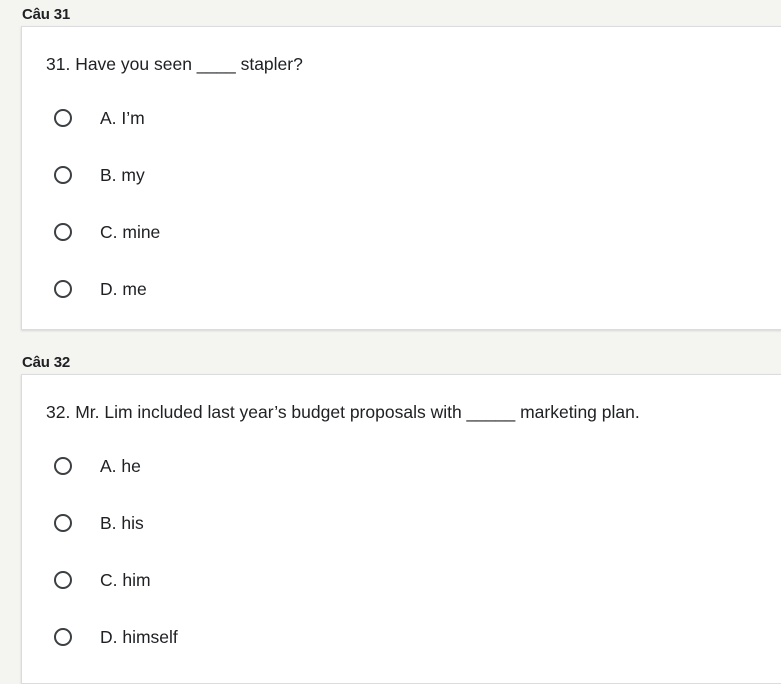  I want to click on question-header: Câu 31, so click(46, 14).